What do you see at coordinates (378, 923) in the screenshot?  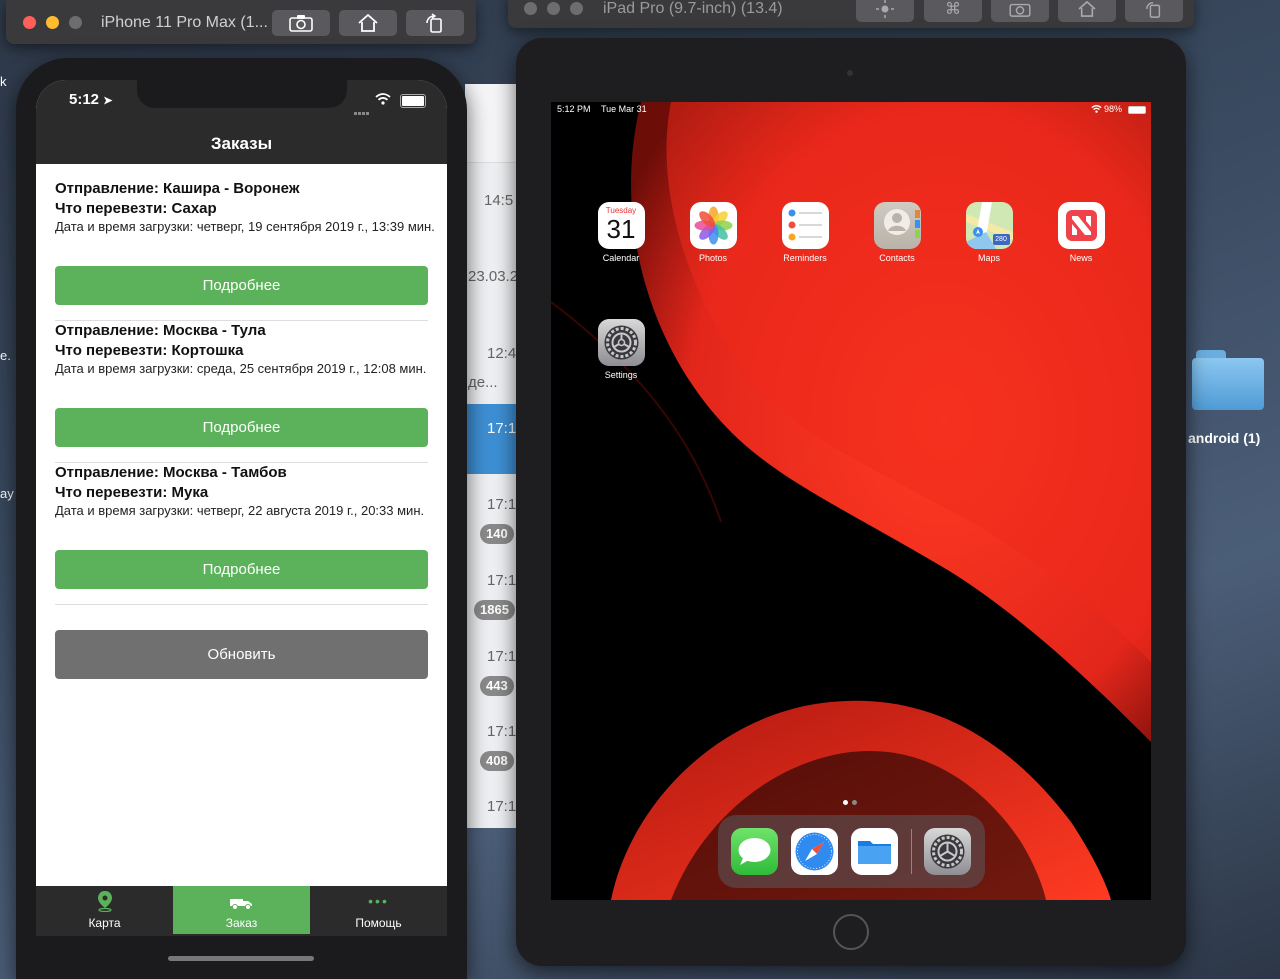 I see `tab-help-label: Помощь` at bounding box center [378, 923].